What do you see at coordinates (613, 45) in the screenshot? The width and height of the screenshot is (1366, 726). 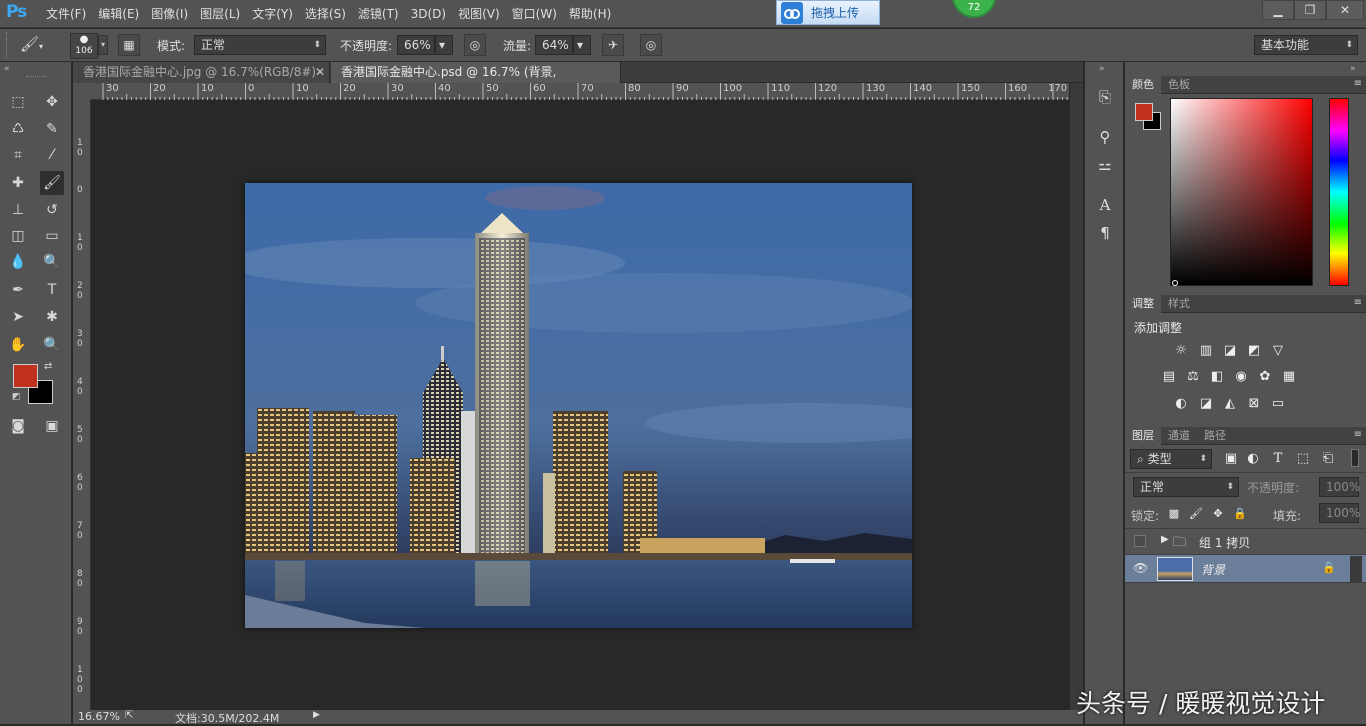 I see `airbrush-icon: ✈` at bounding box center [613, 45].